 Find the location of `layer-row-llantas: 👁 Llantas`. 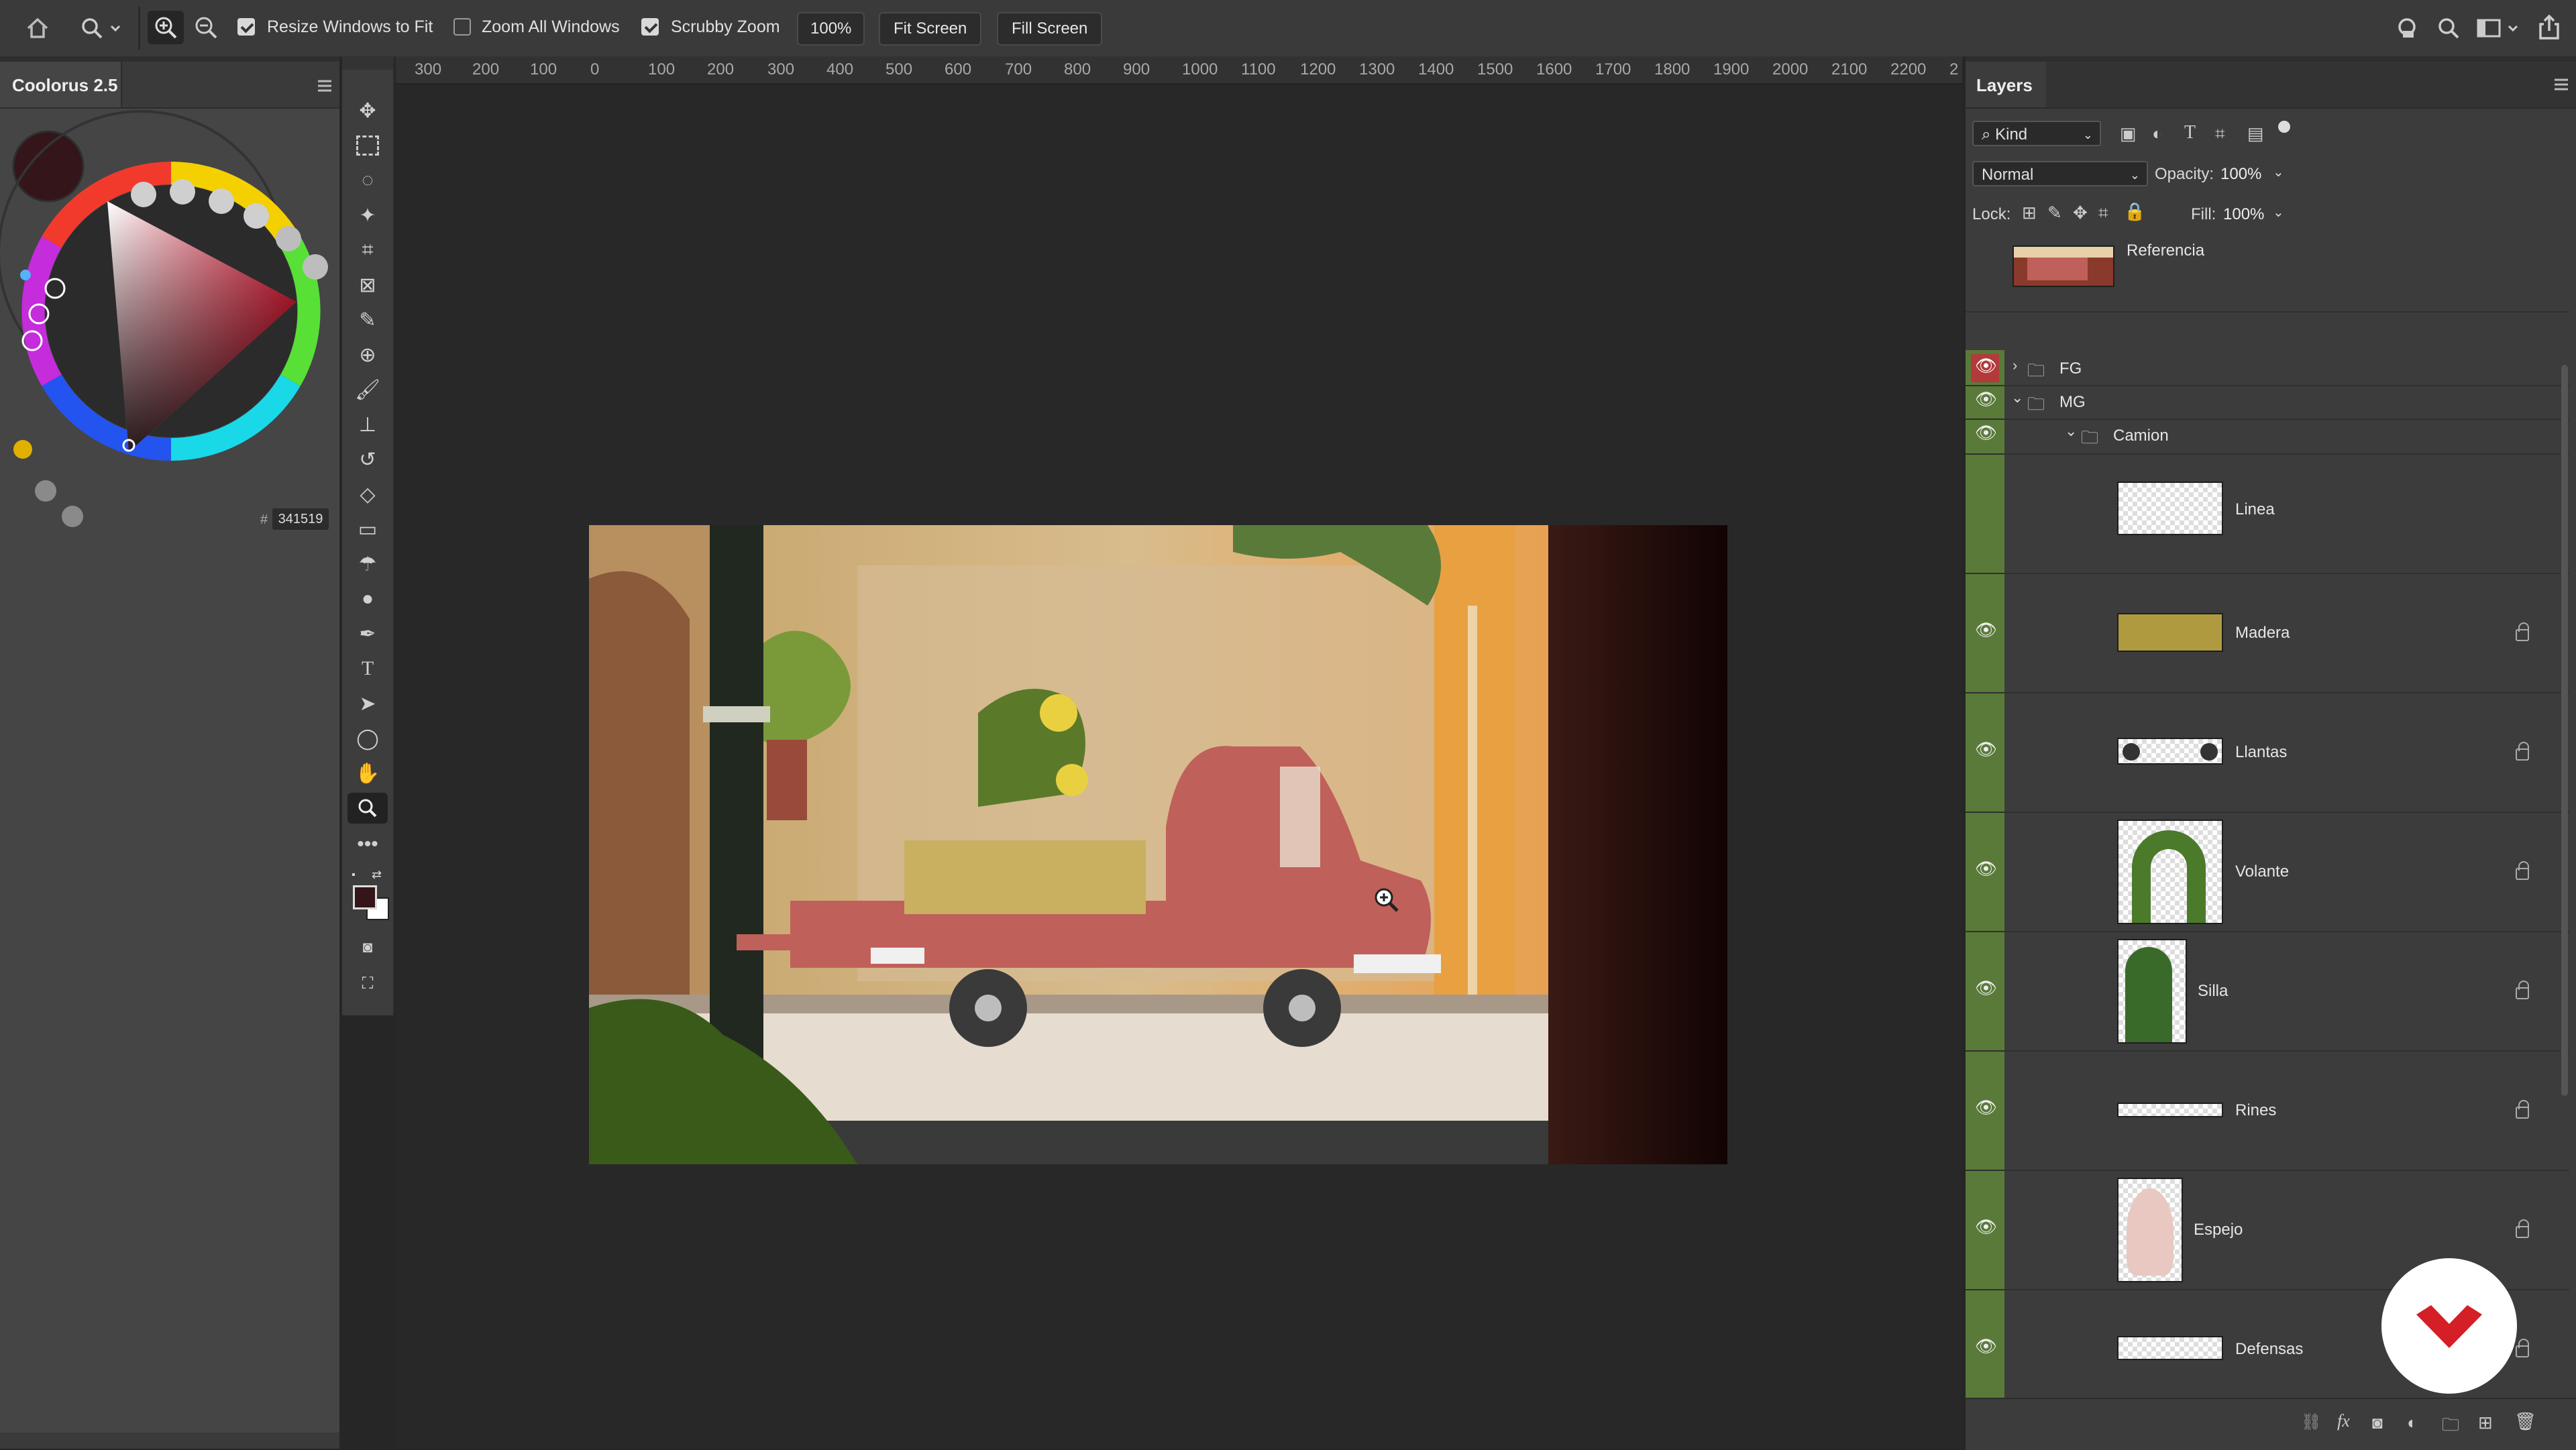

layer-row-llantas: 👁 Llantas is located at coordinates (2267, 752).